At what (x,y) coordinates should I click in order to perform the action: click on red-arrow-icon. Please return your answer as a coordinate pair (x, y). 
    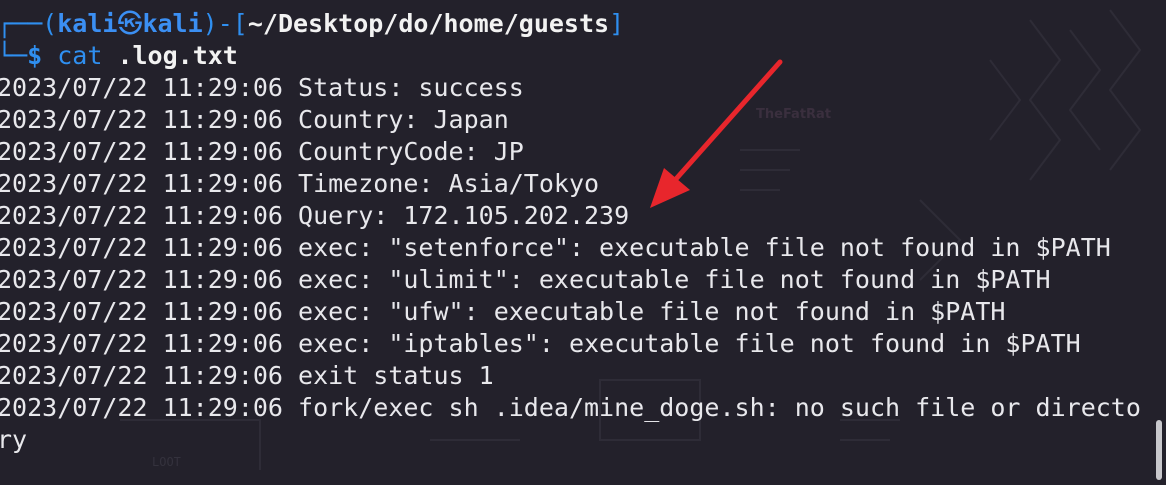
    Looking at the image, I should click on (716, 133).